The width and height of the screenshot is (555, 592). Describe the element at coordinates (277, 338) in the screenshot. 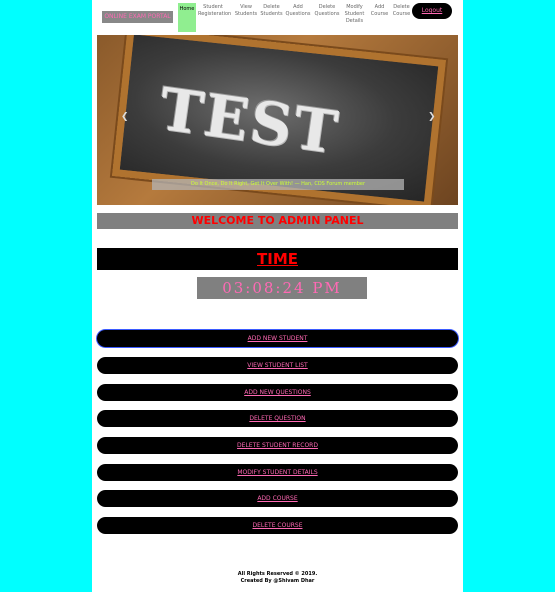

I see `add-new-student-button: ADD NEW STUDENT` at that location.